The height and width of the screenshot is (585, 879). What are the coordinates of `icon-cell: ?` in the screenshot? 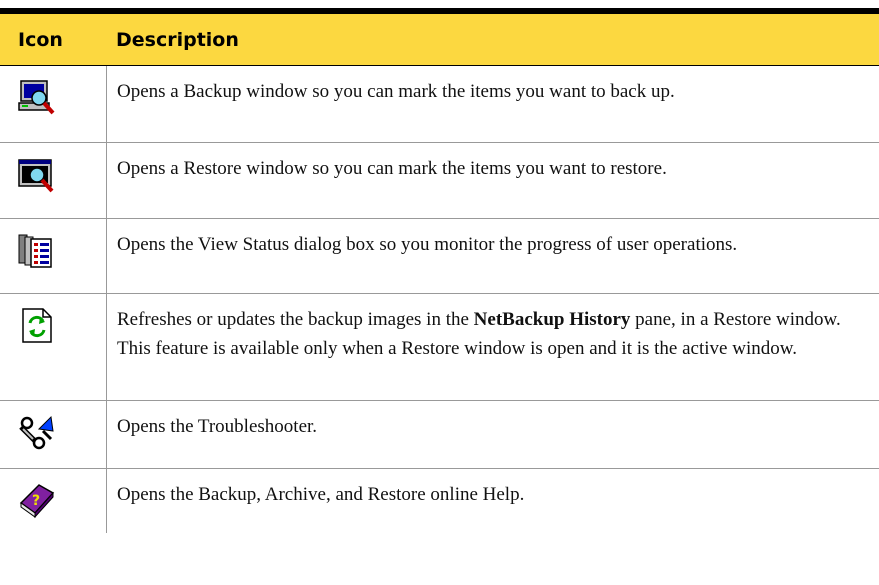 It's located at (53, 501).